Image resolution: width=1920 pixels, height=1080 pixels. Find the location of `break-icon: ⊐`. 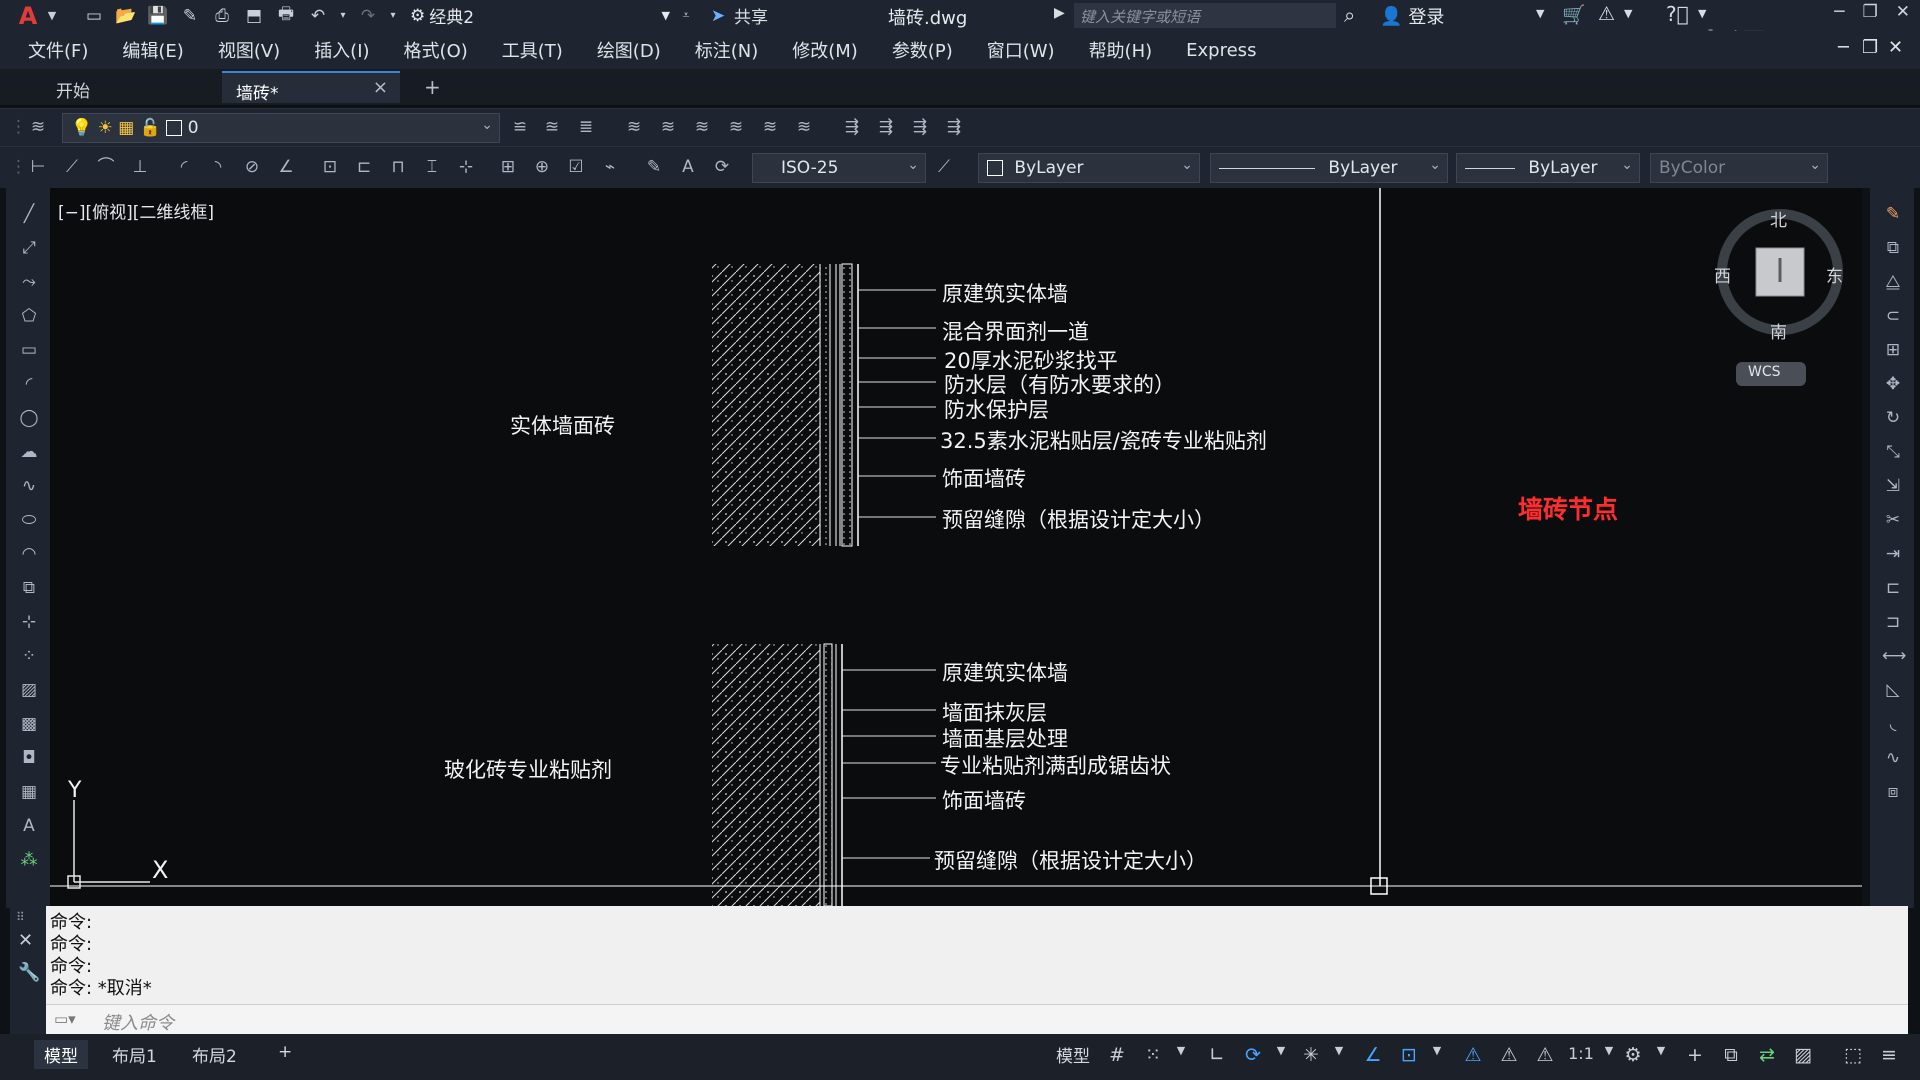

break-icon: ⊐ is located at coordinates (1893, 623).